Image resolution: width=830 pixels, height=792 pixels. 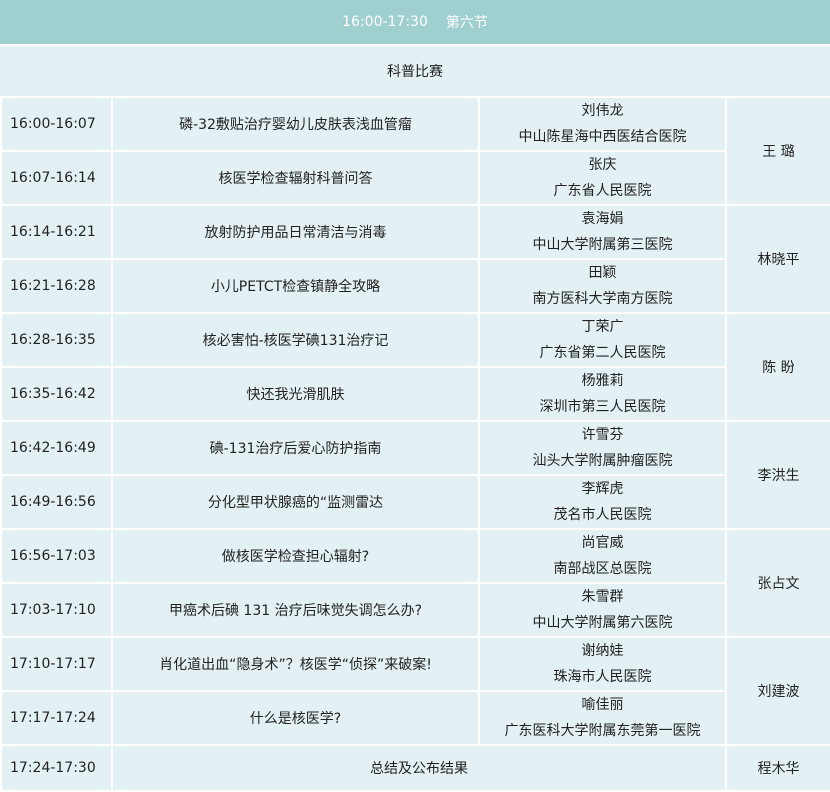 What do you see at coordinates (415, 70) in the screenshot?
I see `section-title: 科普比赛` at bounding box center [415, 70].